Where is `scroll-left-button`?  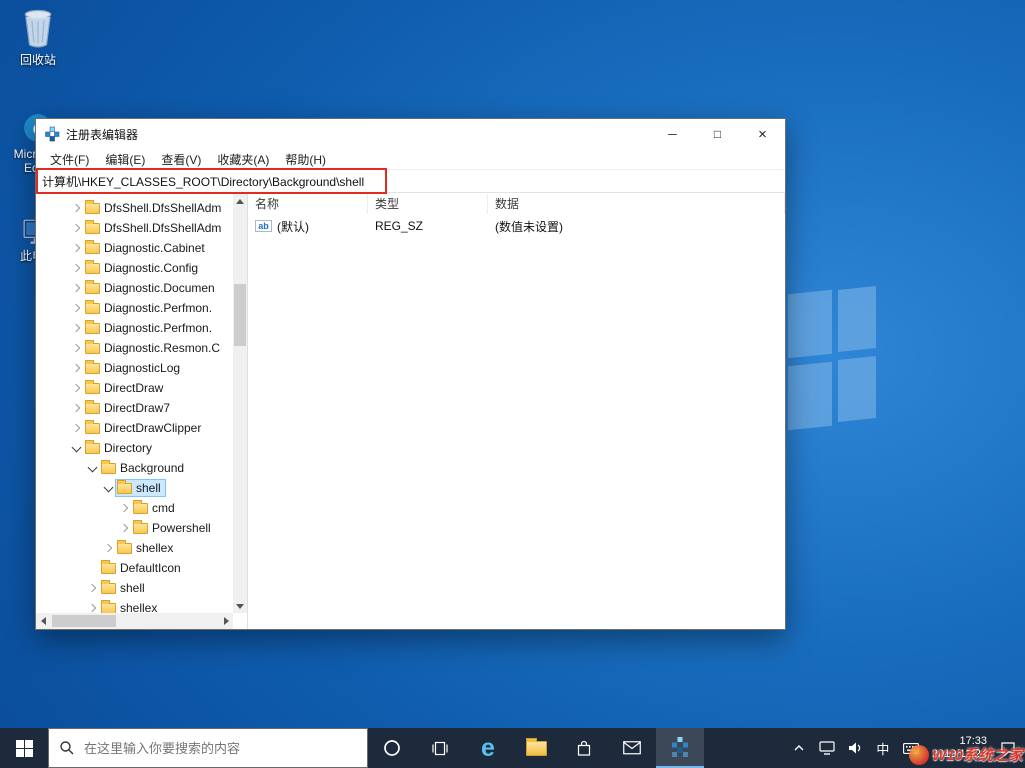
scroll-left-button is located at coordinates (43, 621).